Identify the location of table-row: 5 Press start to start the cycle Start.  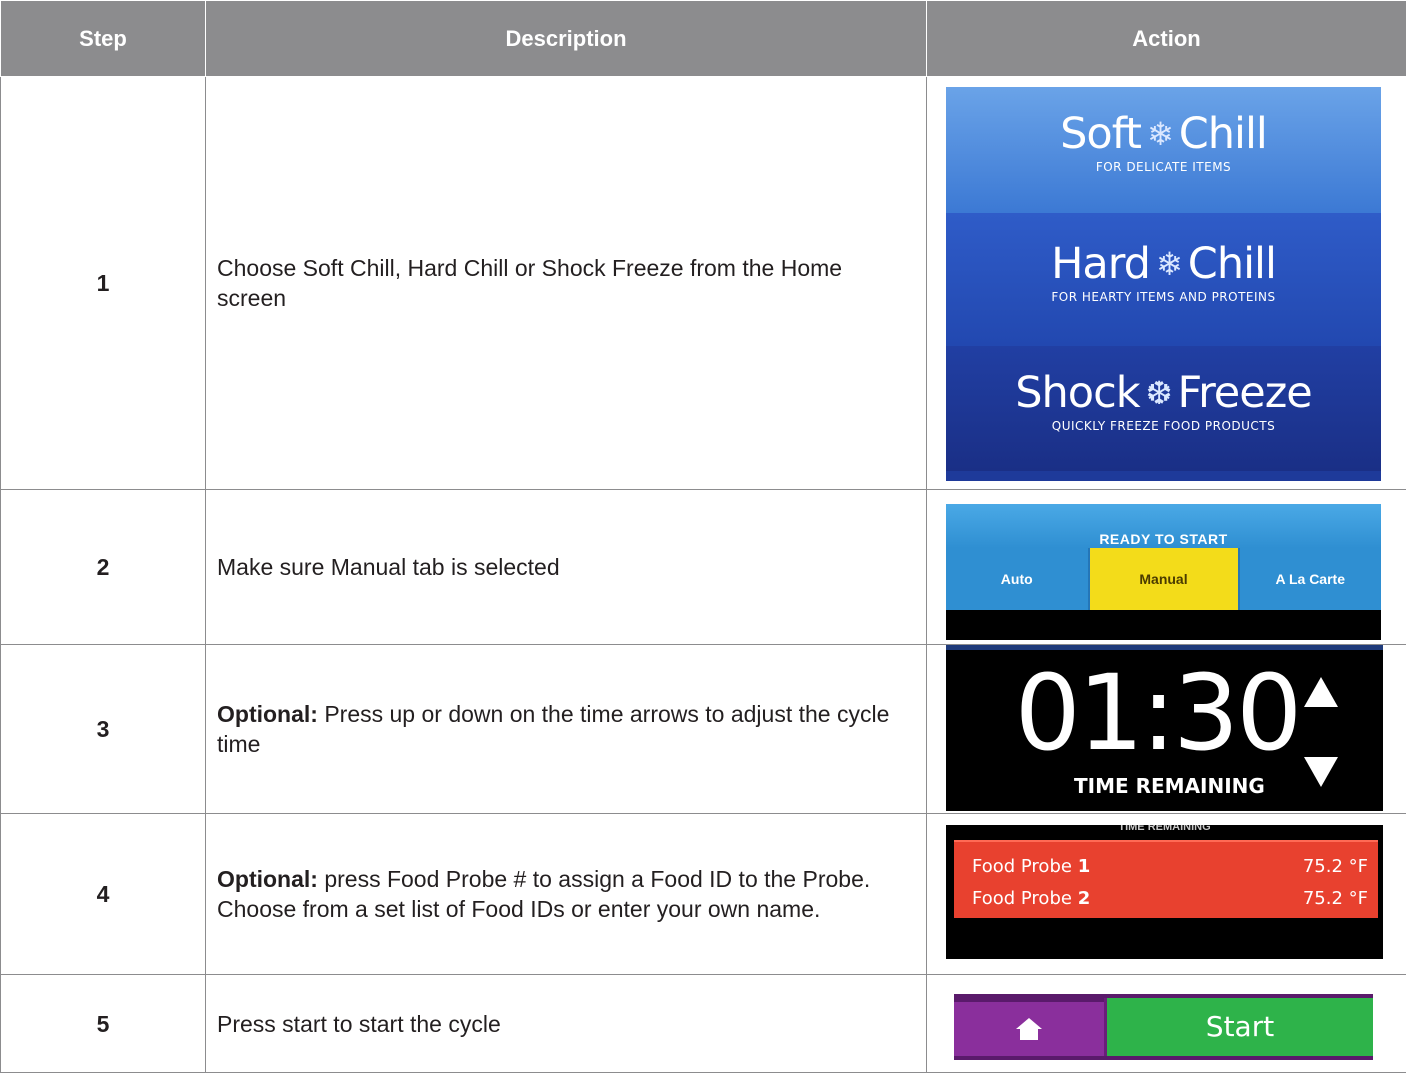
(703, 1024).